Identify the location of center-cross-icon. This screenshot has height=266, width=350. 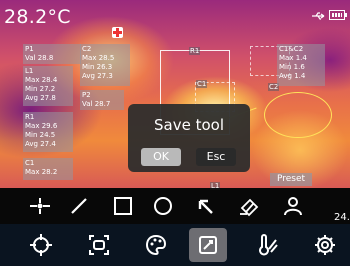
(117, 32).